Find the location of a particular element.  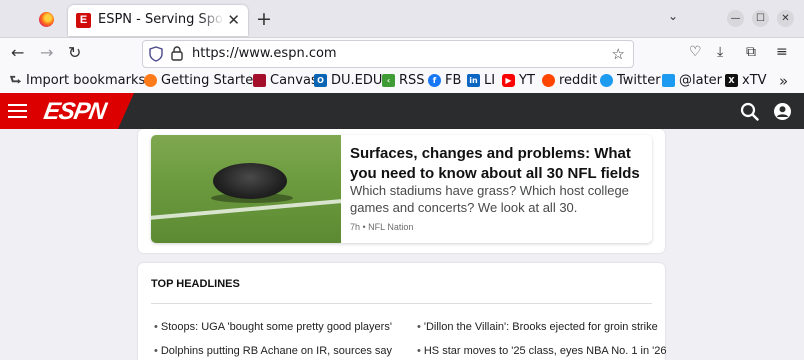

bookmark-li: in LI is located at coordinates (481, 80).